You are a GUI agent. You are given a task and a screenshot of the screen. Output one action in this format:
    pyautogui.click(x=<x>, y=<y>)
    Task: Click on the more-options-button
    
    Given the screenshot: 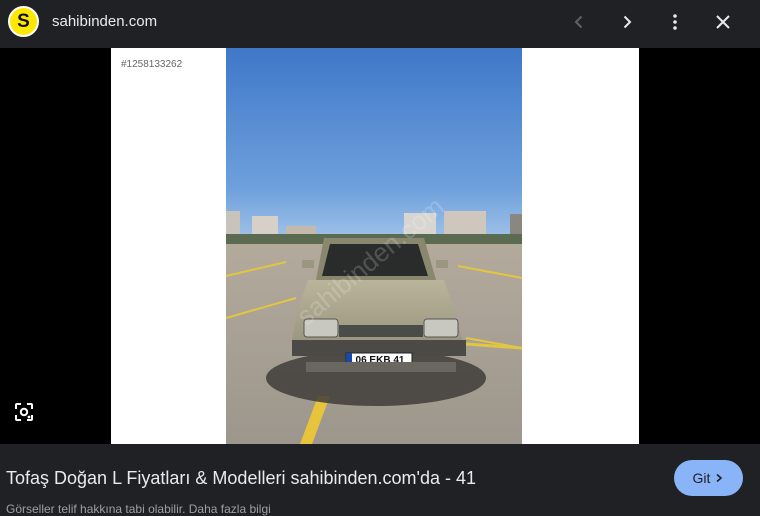 What is the action you would take?
    pyautogui.click(x=675, y=22)
    